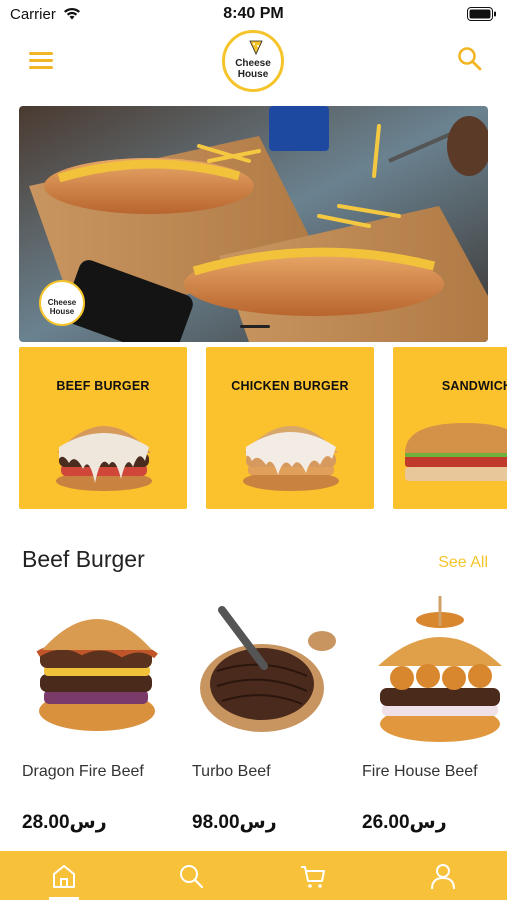 This screenshot has width=507, height=900. I want to click on cart-icon, so click(313, 876).